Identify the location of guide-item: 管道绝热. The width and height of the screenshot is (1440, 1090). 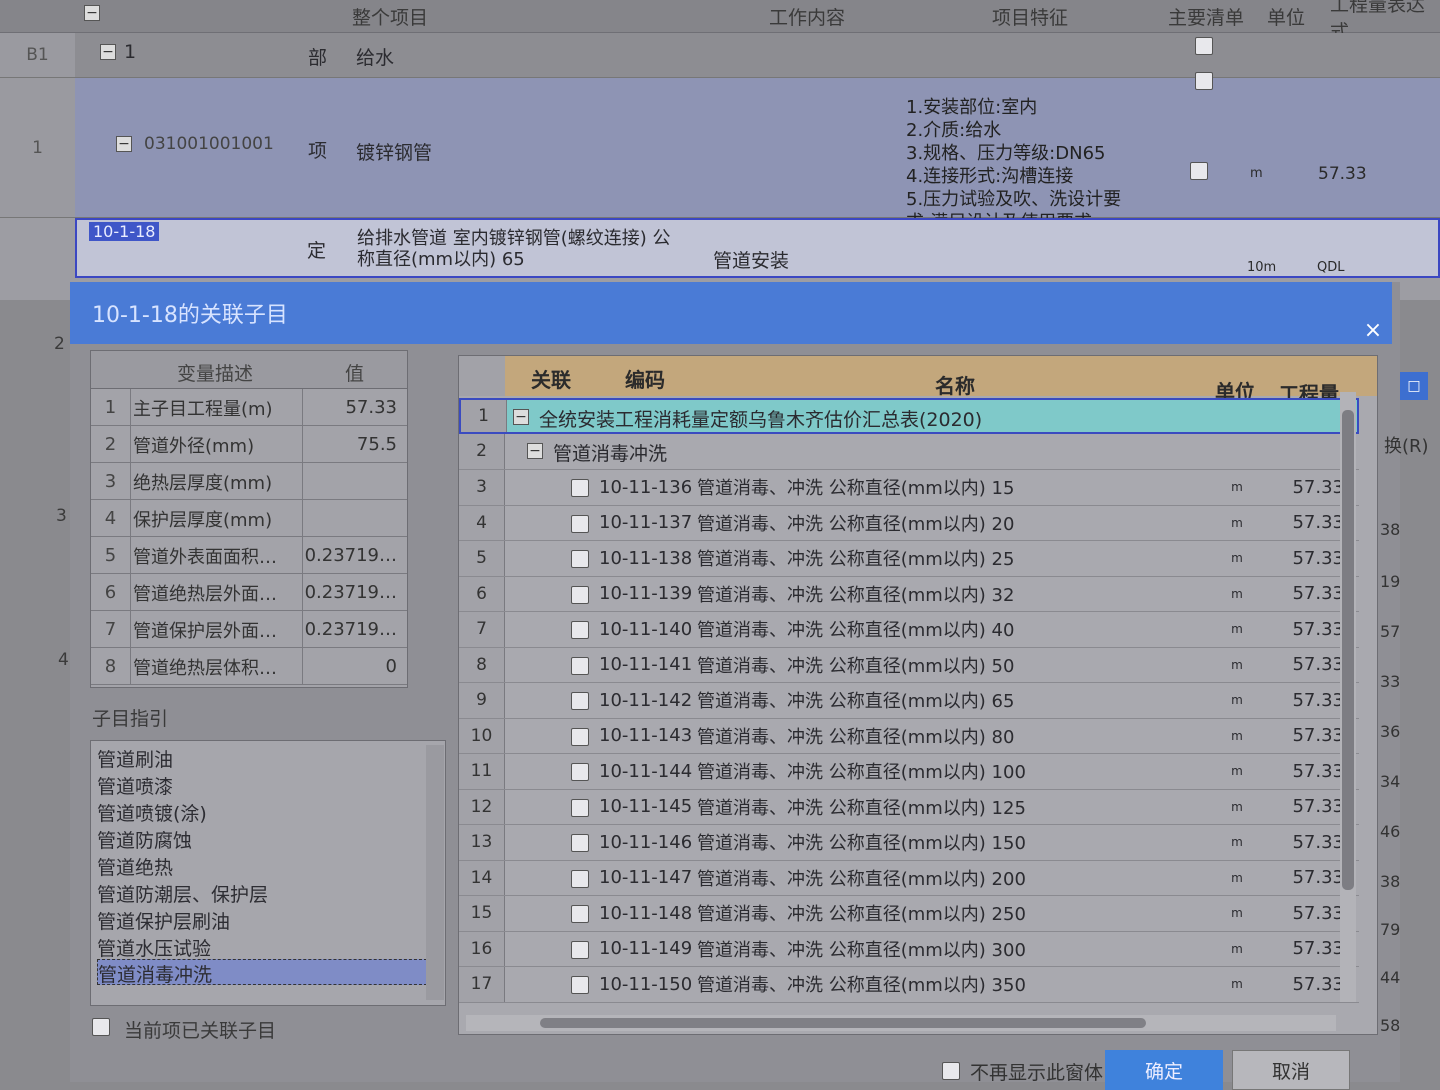
(135, 866).